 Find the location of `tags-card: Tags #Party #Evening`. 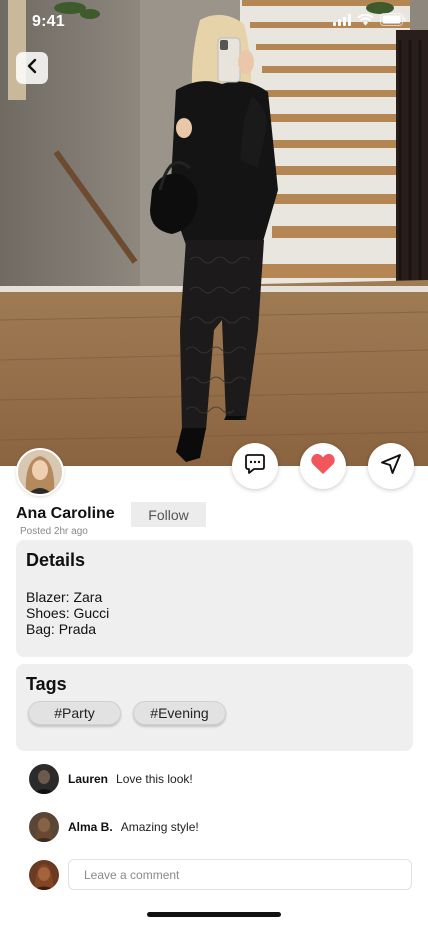

tags-card: Tags #Party #Evening is located at coordinates (214, 707).